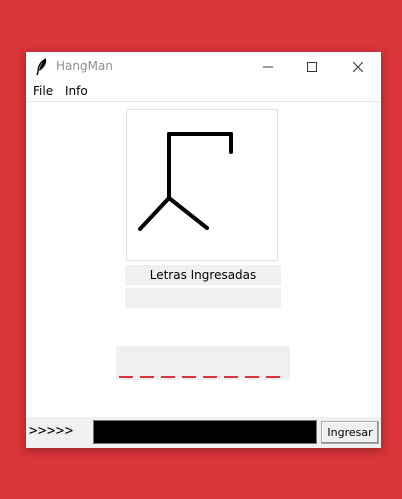 The width and height of the screenshot is (402, 499). What do you see at coordinates (203, 67) in the screenshot?
I see `title-bar: HangMan` at bounding box center [203, 67].